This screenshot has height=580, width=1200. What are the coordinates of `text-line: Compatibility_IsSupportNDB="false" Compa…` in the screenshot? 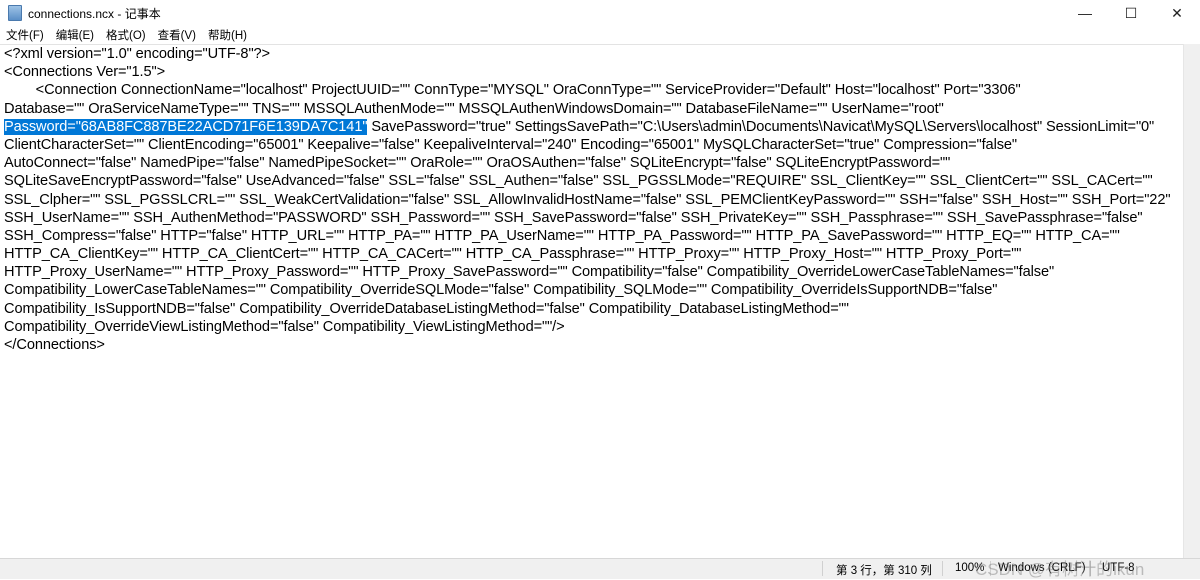 It's located at (426, 308).